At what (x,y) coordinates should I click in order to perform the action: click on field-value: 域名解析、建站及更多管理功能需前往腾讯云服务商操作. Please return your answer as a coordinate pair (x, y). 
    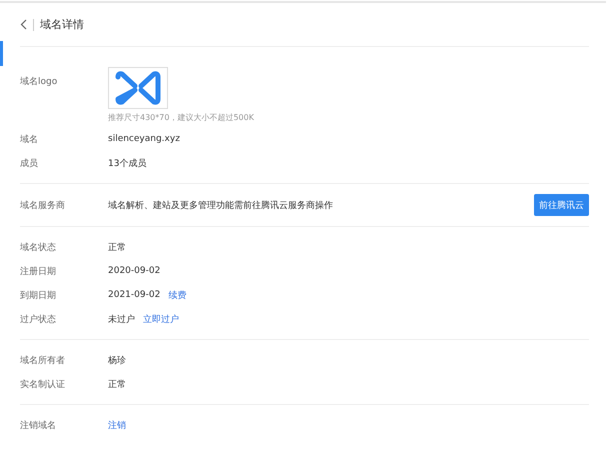
    Looking at the image, I should click on (221, 206).